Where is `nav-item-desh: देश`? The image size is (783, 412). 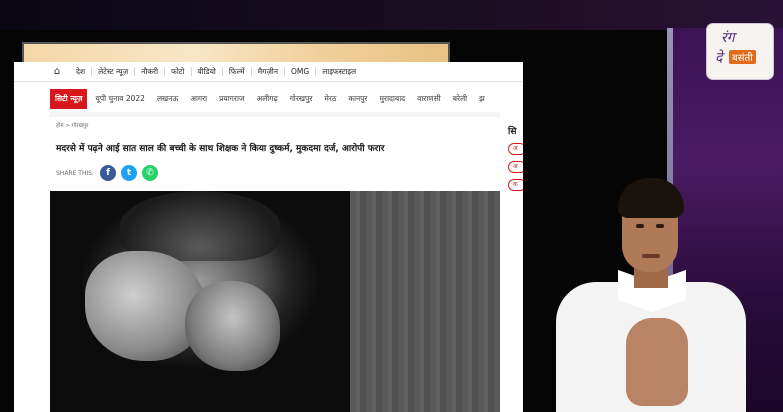
nav-item-desh: देश is located at coordinates (81, 71).